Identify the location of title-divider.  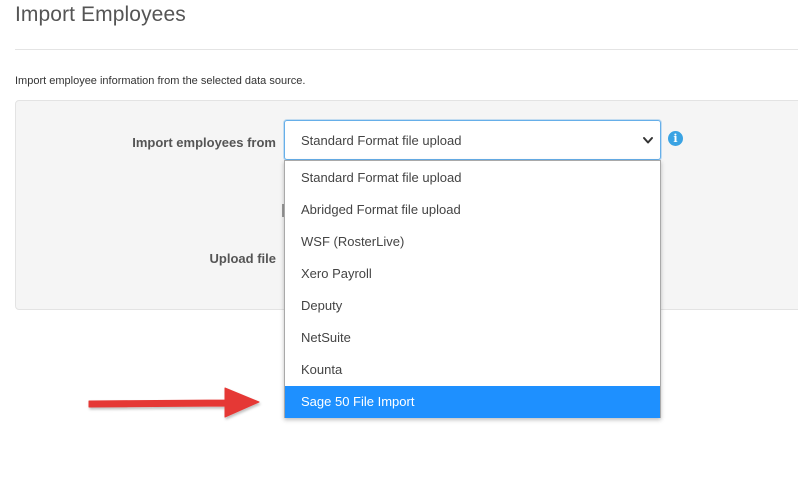
(406, 49).